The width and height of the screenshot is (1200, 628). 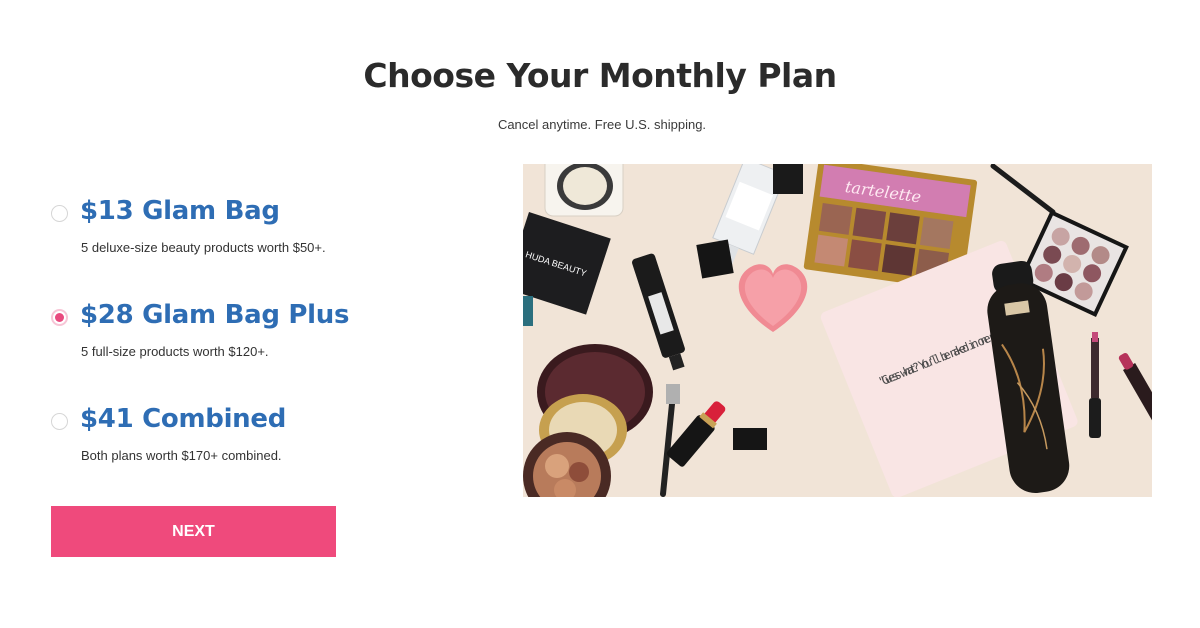 I want to click on plan-name: $41 Combined, so click(x=183, y=419).